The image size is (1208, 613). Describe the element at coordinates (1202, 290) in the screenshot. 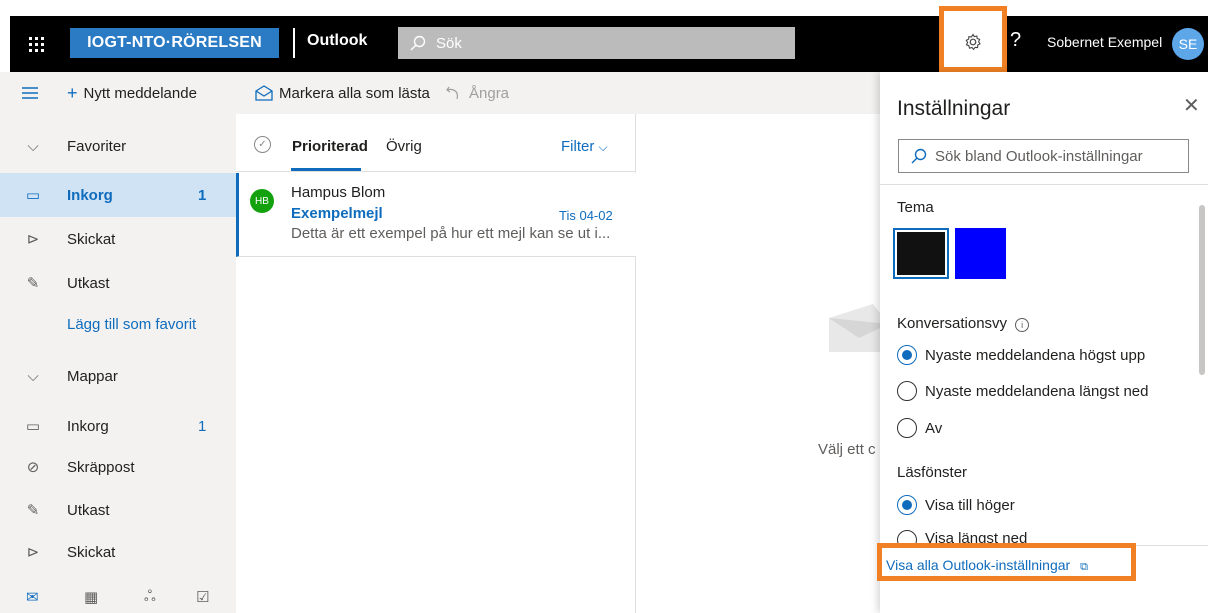

I see `scrollbar-thumb` at that location.